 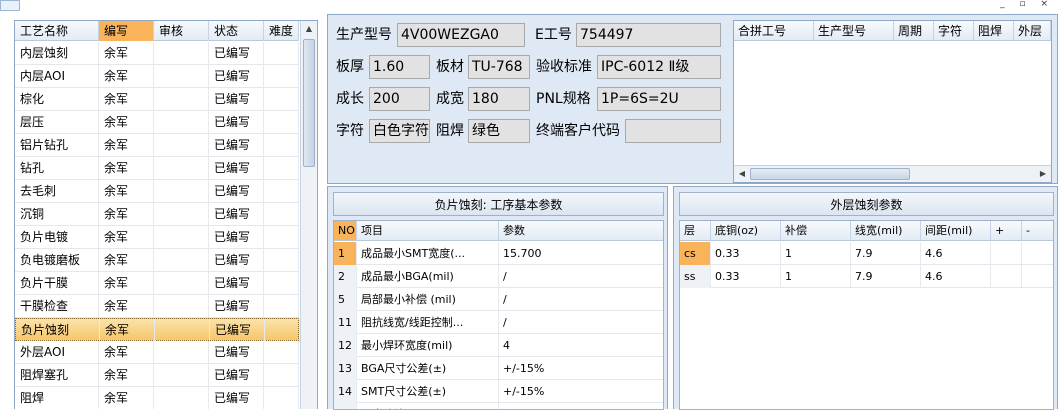 I want to click on col-status: 状态, so click(x=236, y=31).